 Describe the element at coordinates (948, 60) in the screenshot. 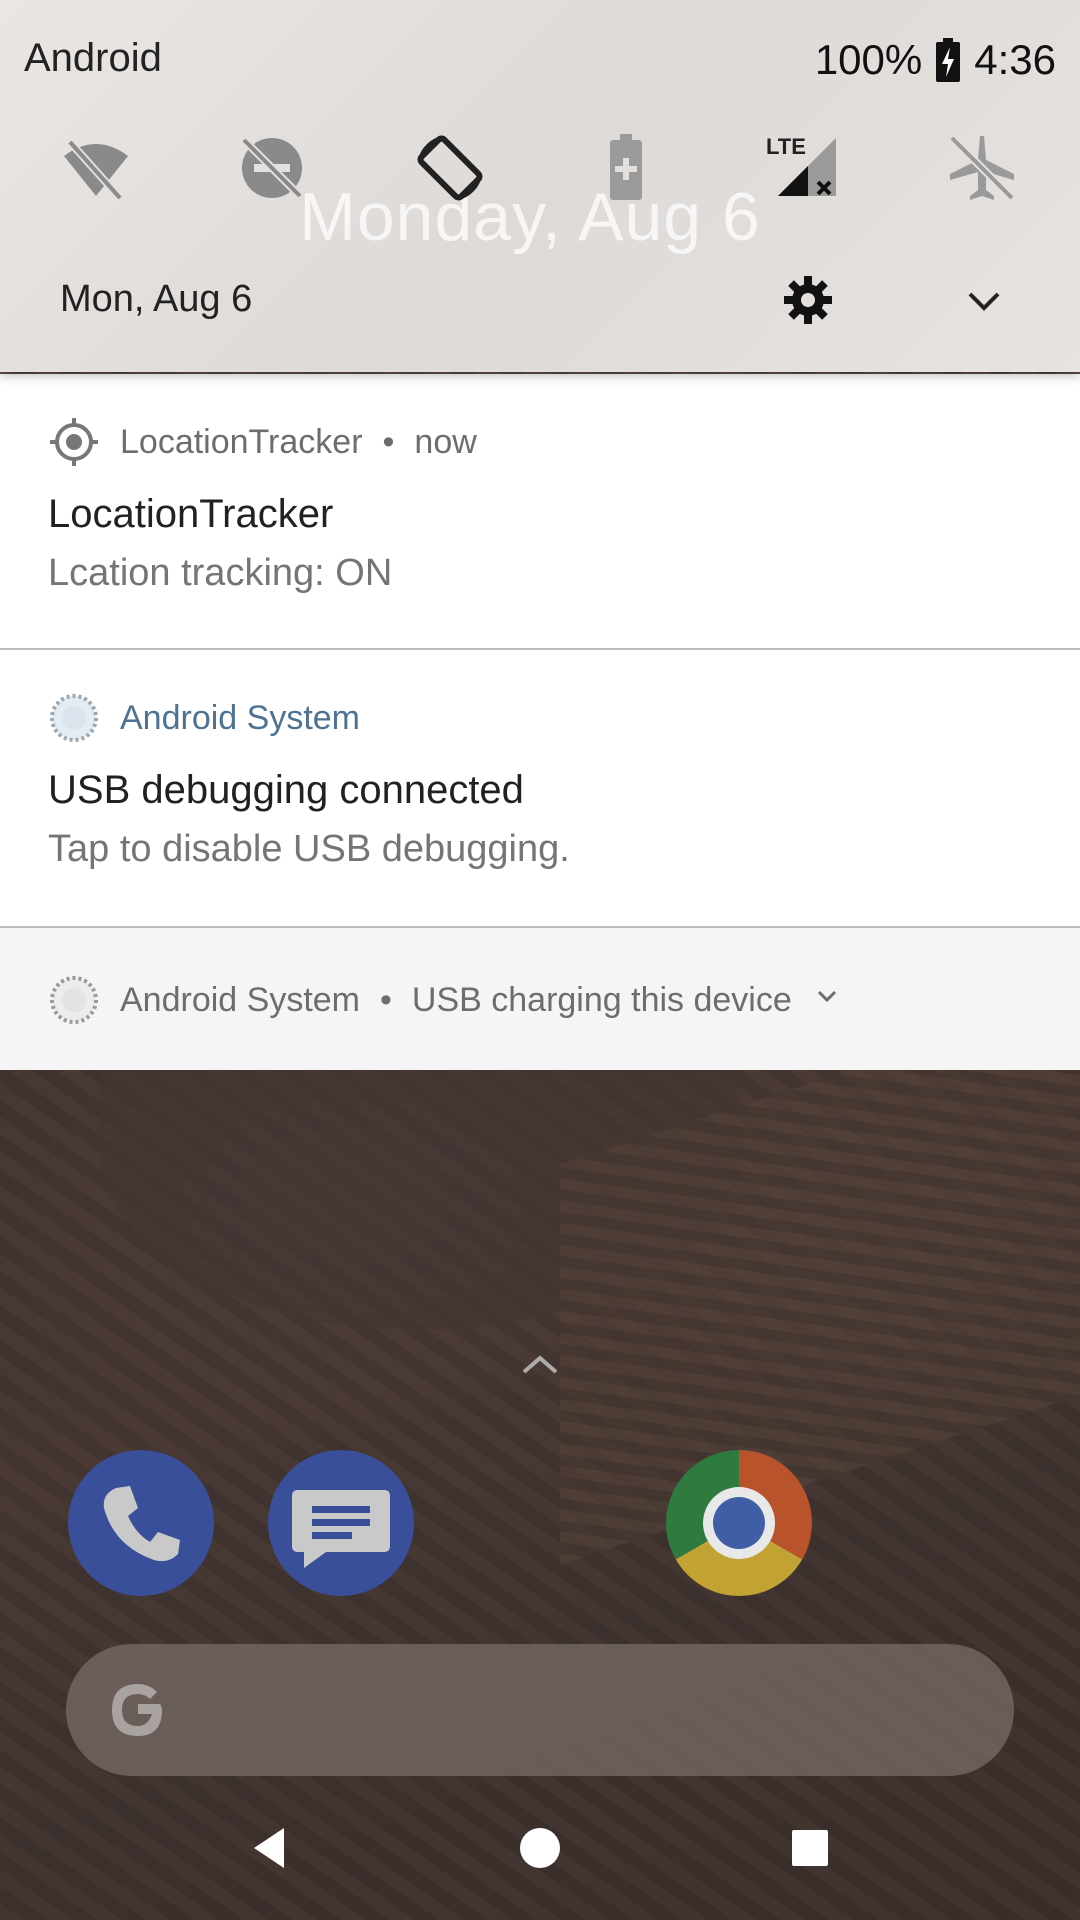

I see `battery-charging-icon` at that location.